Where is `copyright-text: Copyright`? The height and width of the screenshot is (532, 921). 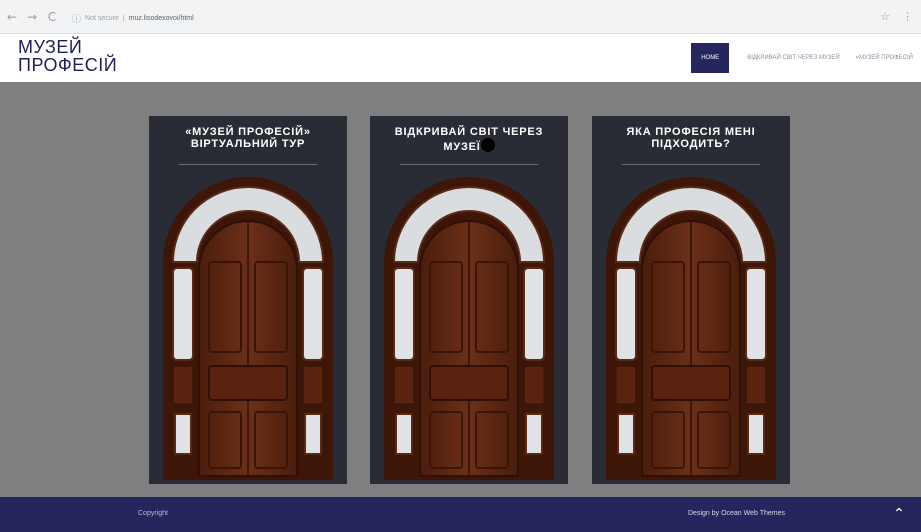 copyright-text: Copyright is located at coordinates (153, 513).